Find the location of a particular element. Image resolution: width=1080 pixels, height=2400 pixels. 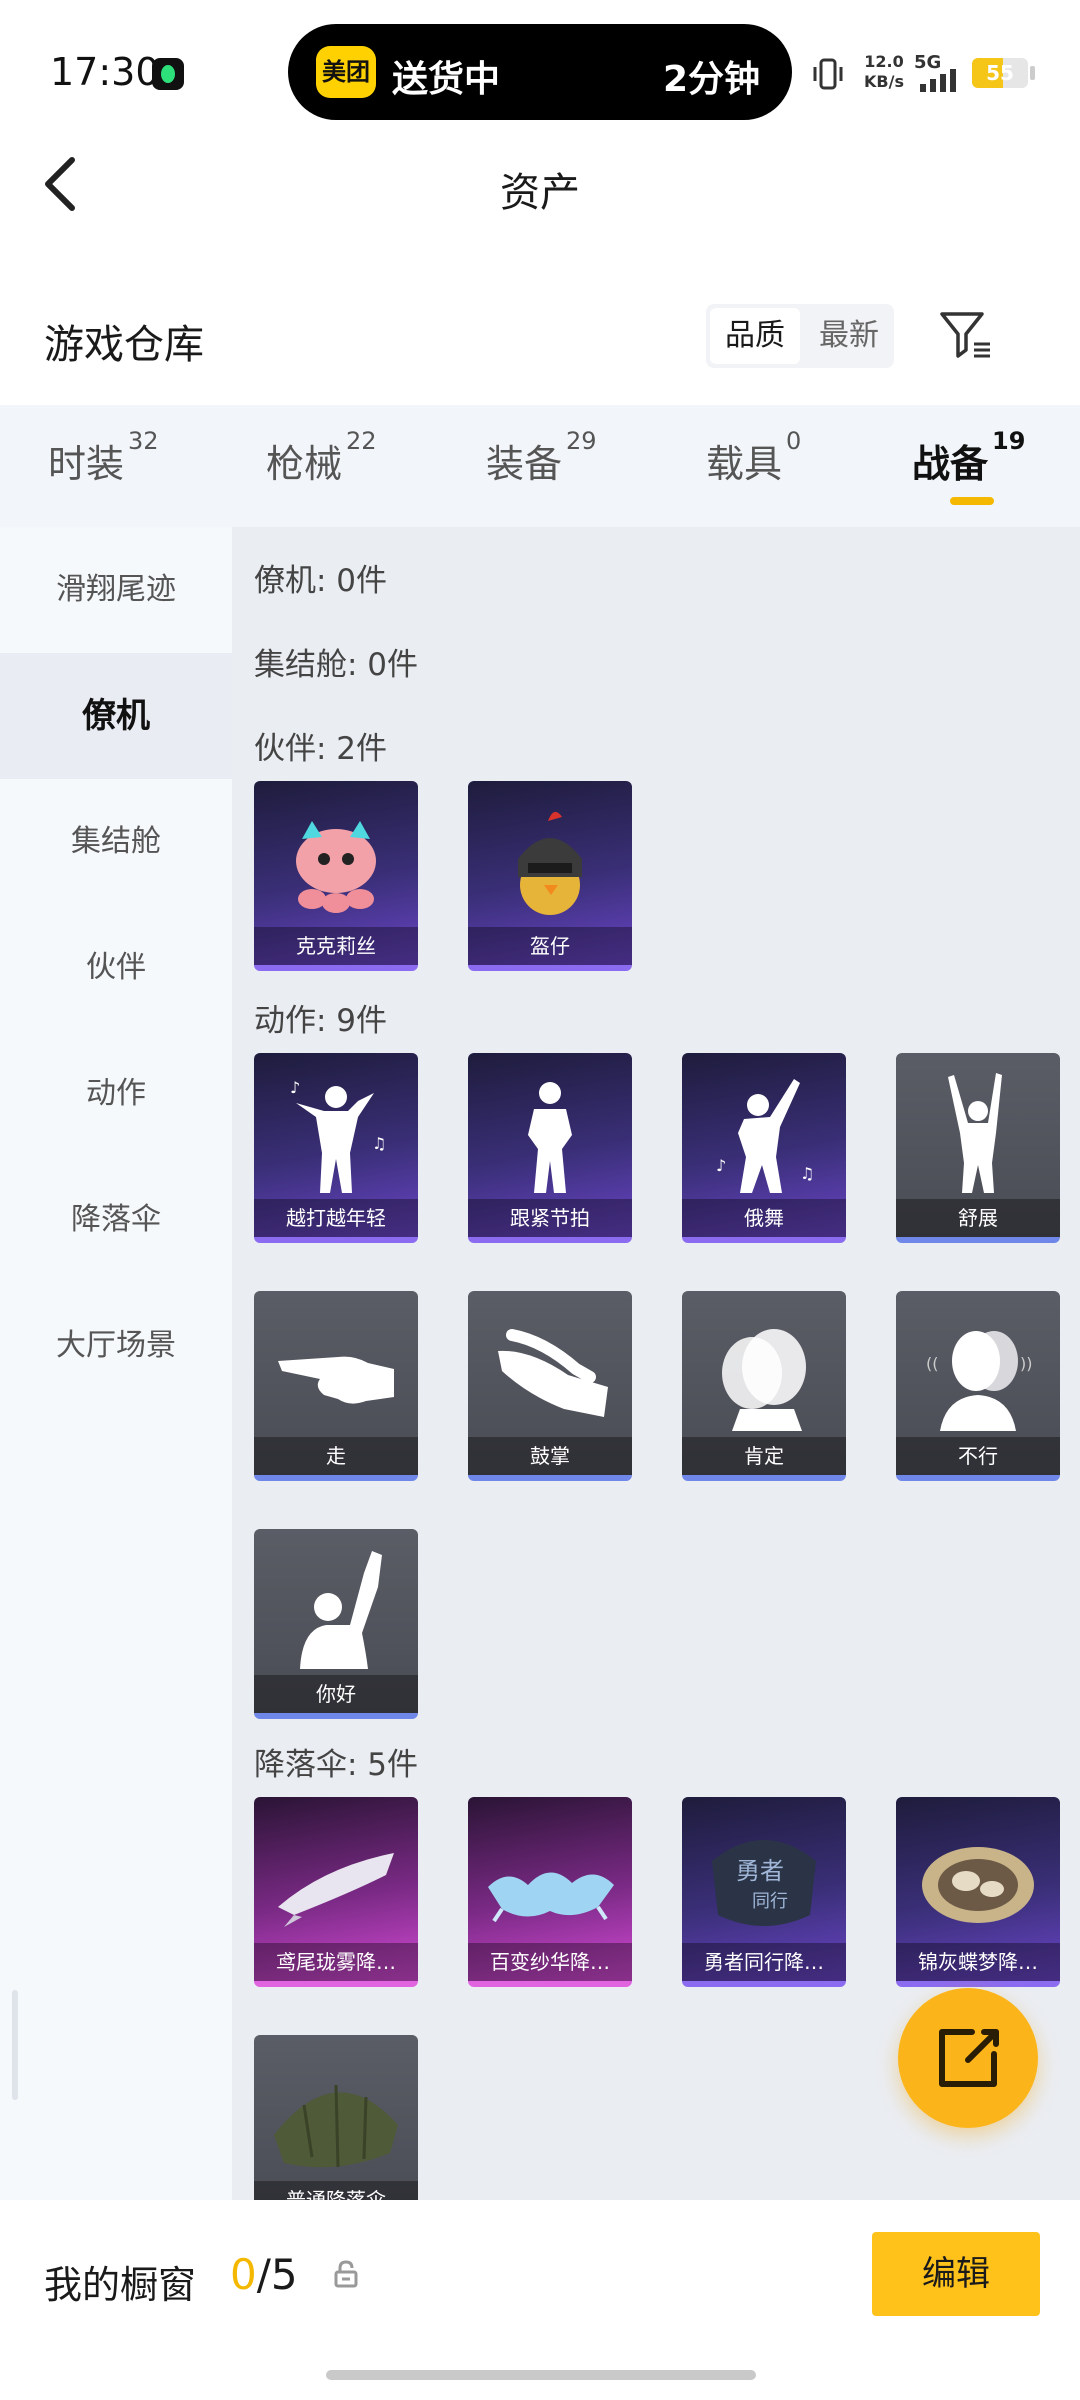

tab-vehicles: 载具0 is located at coordinates (753, 457).